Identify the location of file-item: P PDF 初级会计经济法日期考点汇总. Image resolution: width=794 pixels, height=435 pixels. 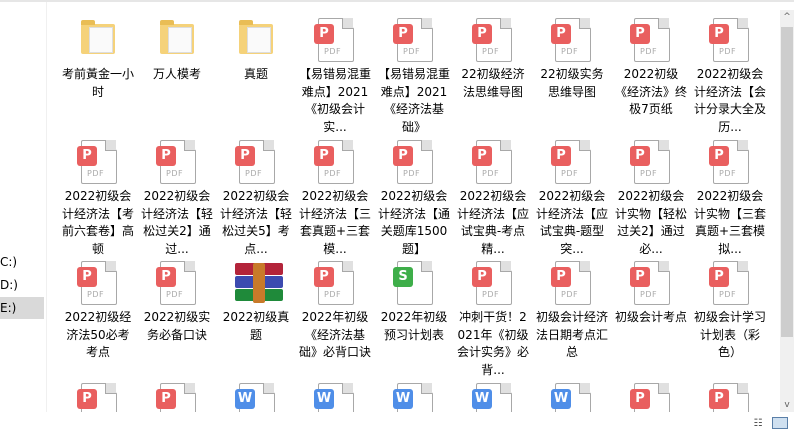
(572, 311).